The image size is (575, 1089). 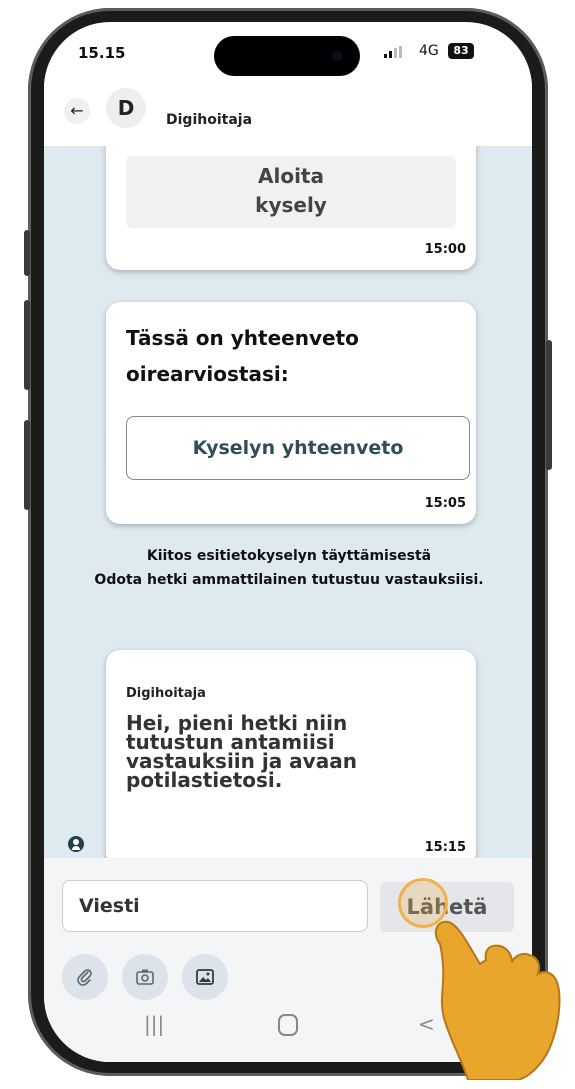 What do you see at coordinates (288, 112) in the screenshot?
I see `app-bar: ← D Digihoitaja` at bounding box center [288, 112].